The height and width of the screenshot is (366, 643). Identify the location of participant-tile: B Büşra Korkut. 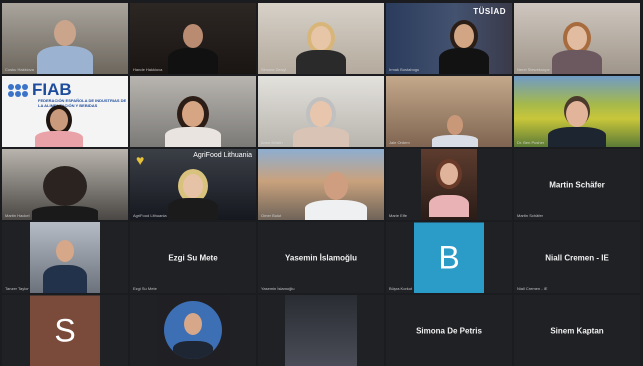
(449, 257).